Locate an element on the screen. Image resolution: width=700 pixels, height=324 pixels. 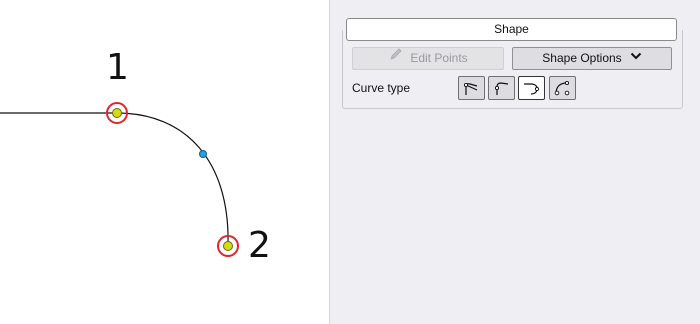
chevron-down-icon is located at coordinates (636, 57).